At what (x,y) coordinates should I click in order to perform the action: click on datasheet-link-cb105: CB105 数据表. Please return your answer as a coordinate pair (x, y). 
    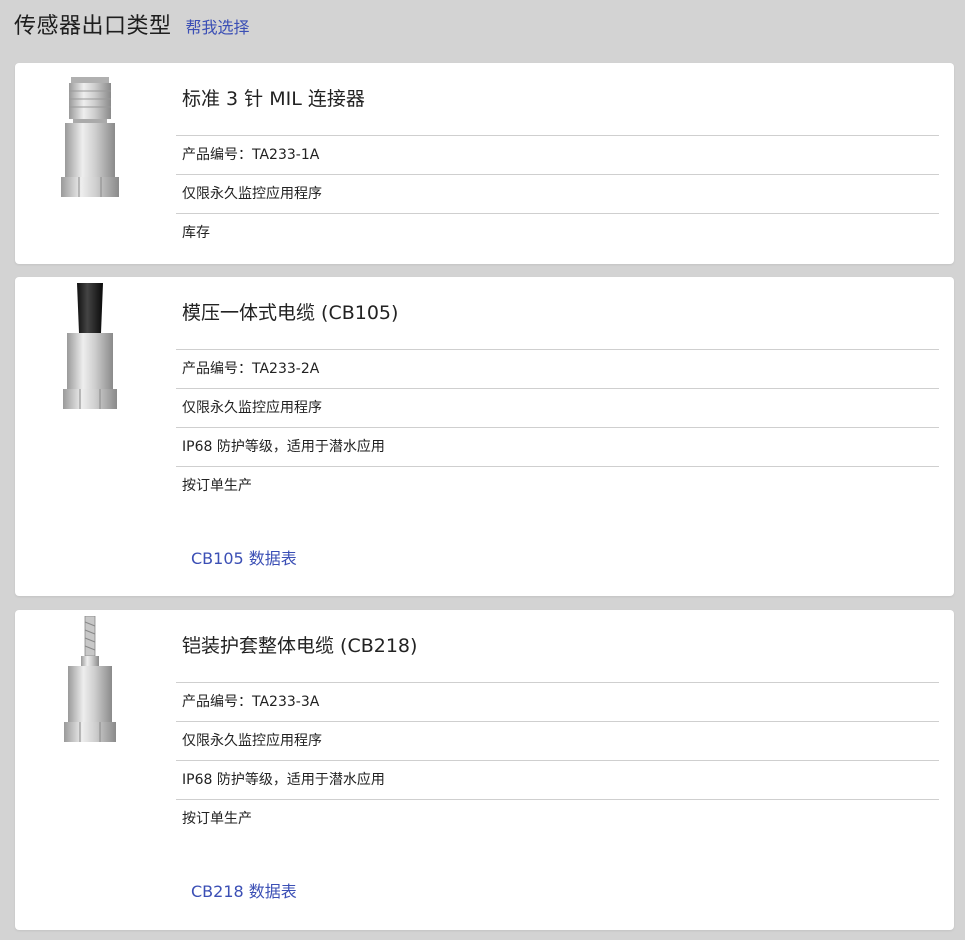
    Looking at the image, I should click on (244, 557).